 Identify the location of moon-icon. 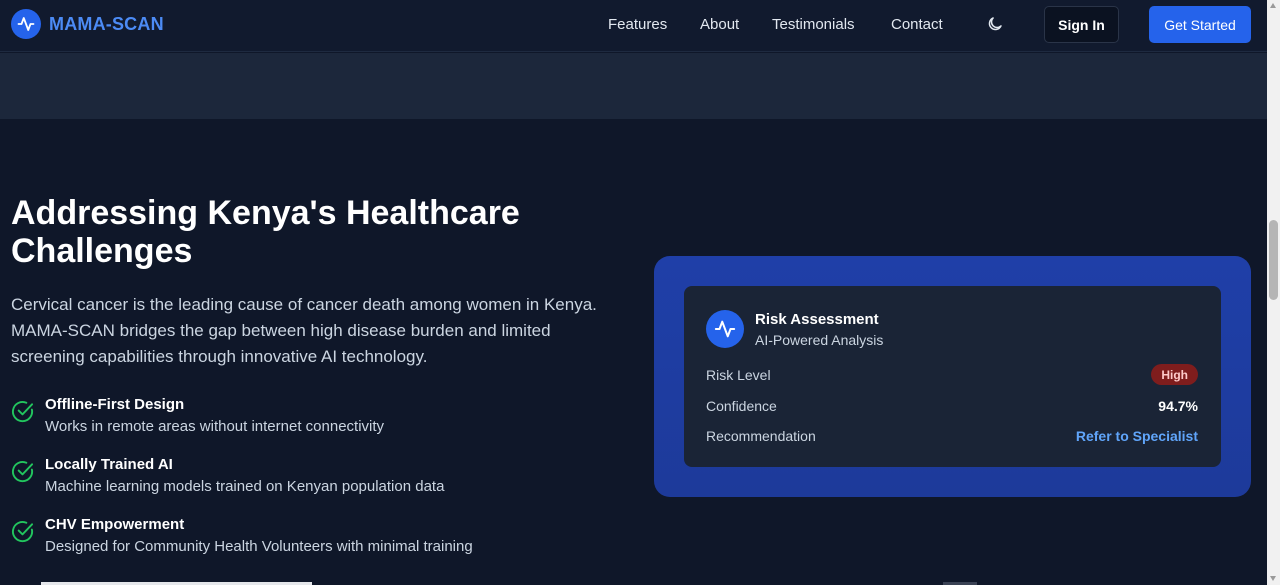
(995, 24).